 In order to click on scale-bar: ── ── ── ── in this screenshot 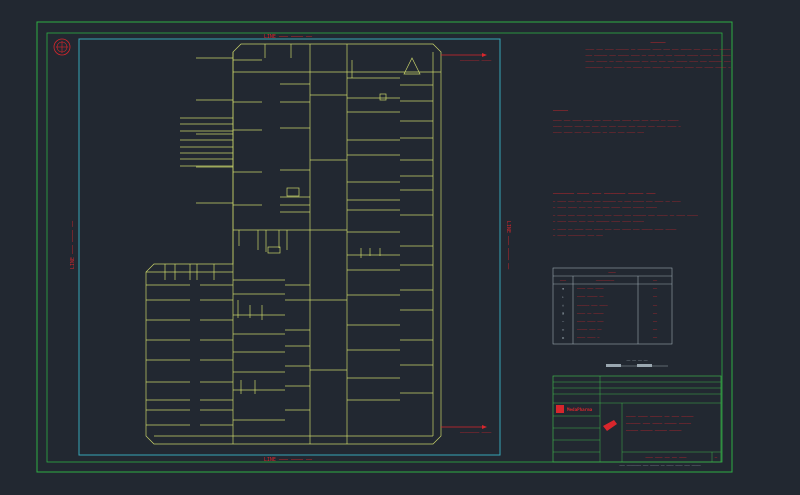, I will do `click(637, 363)`.